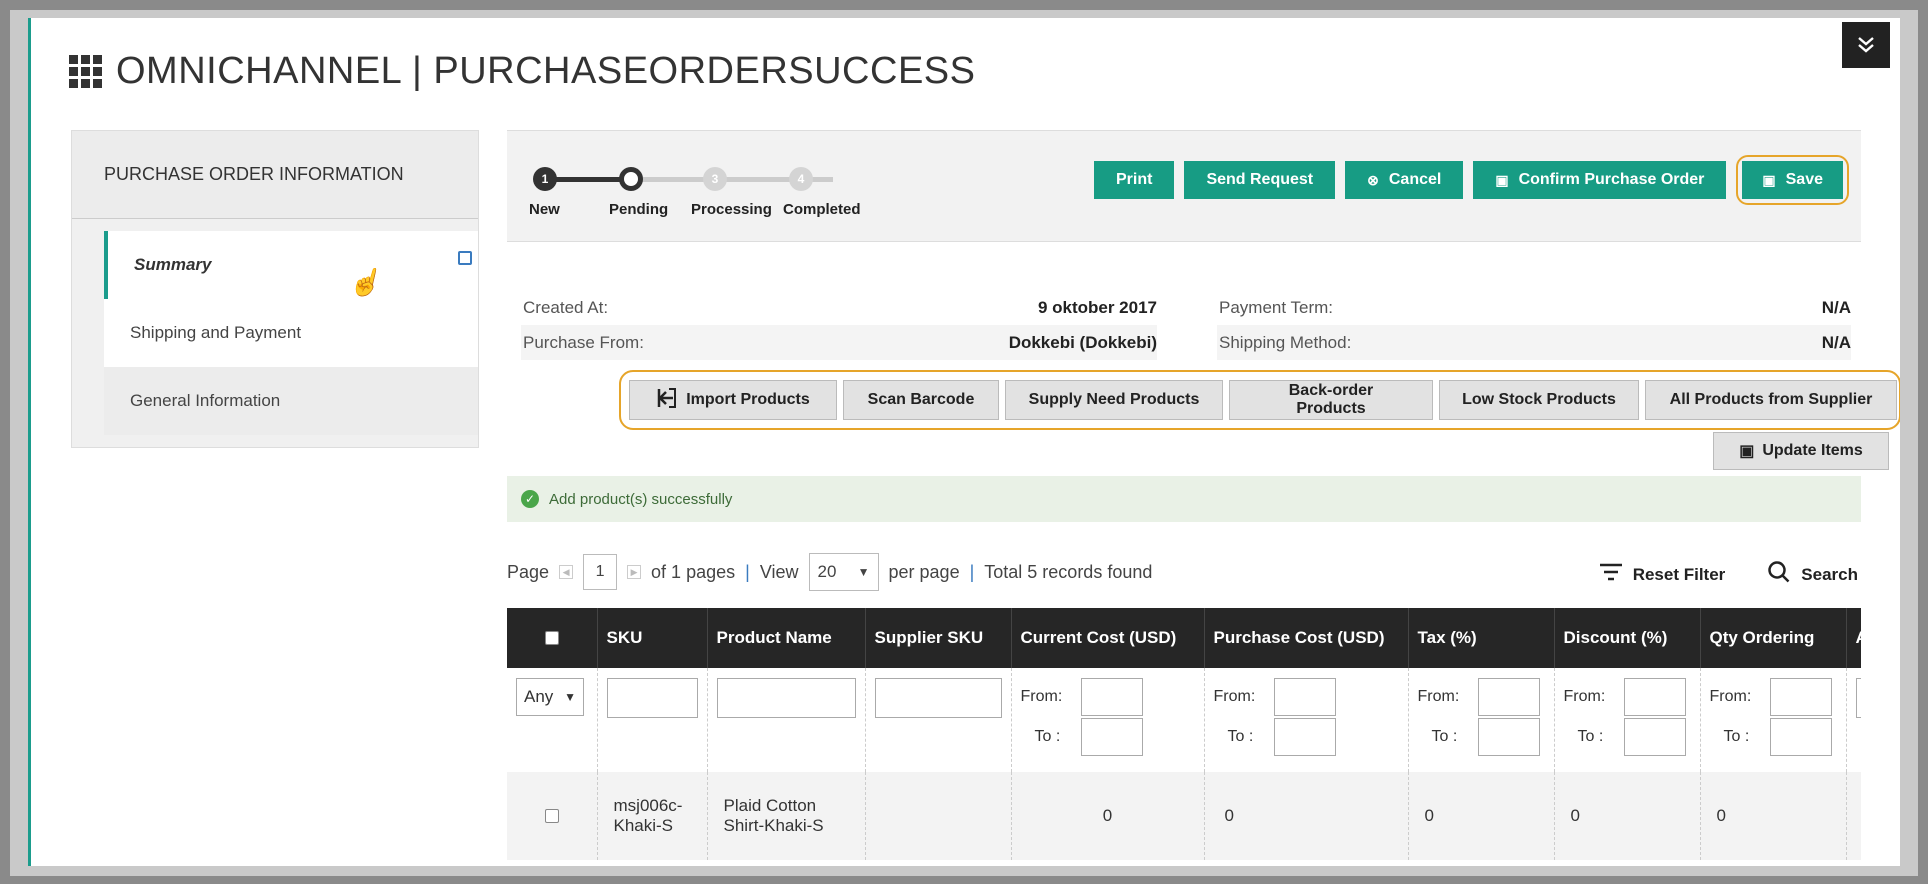  What do you see at coordinates (731, 209) in the screenshot?
I see `step-label: Processing` at bounding box center [731, 209].